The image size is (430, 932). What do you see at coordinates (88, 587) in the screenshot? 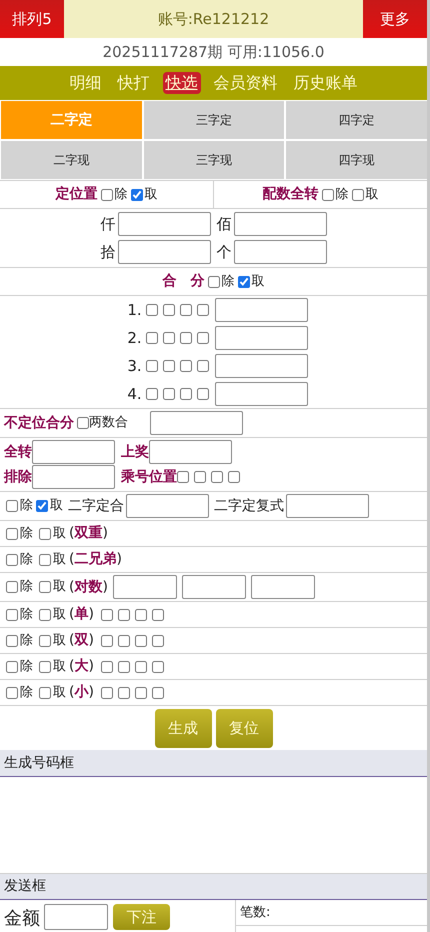
I see `filter-label: (对数)` at bounding box center [88, 587].